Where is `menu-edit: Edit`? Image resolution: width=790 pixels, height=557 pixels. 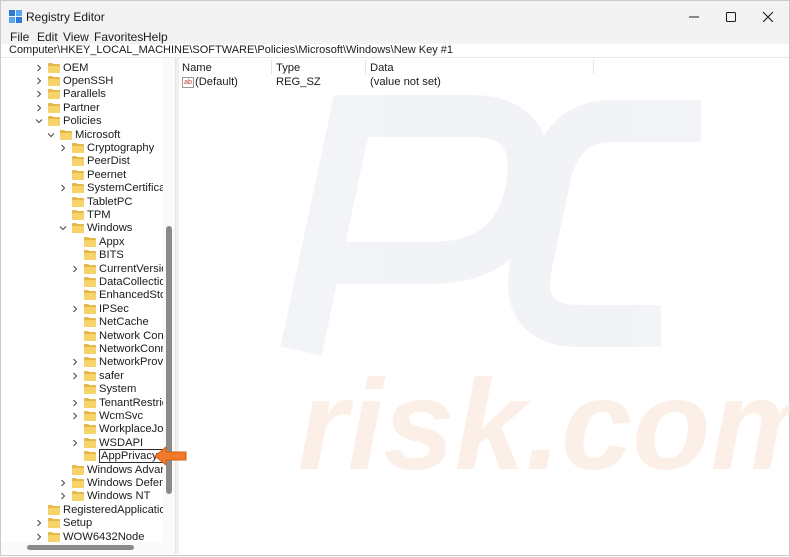 menu-edit: Edit is located at coordinates (47, 37).